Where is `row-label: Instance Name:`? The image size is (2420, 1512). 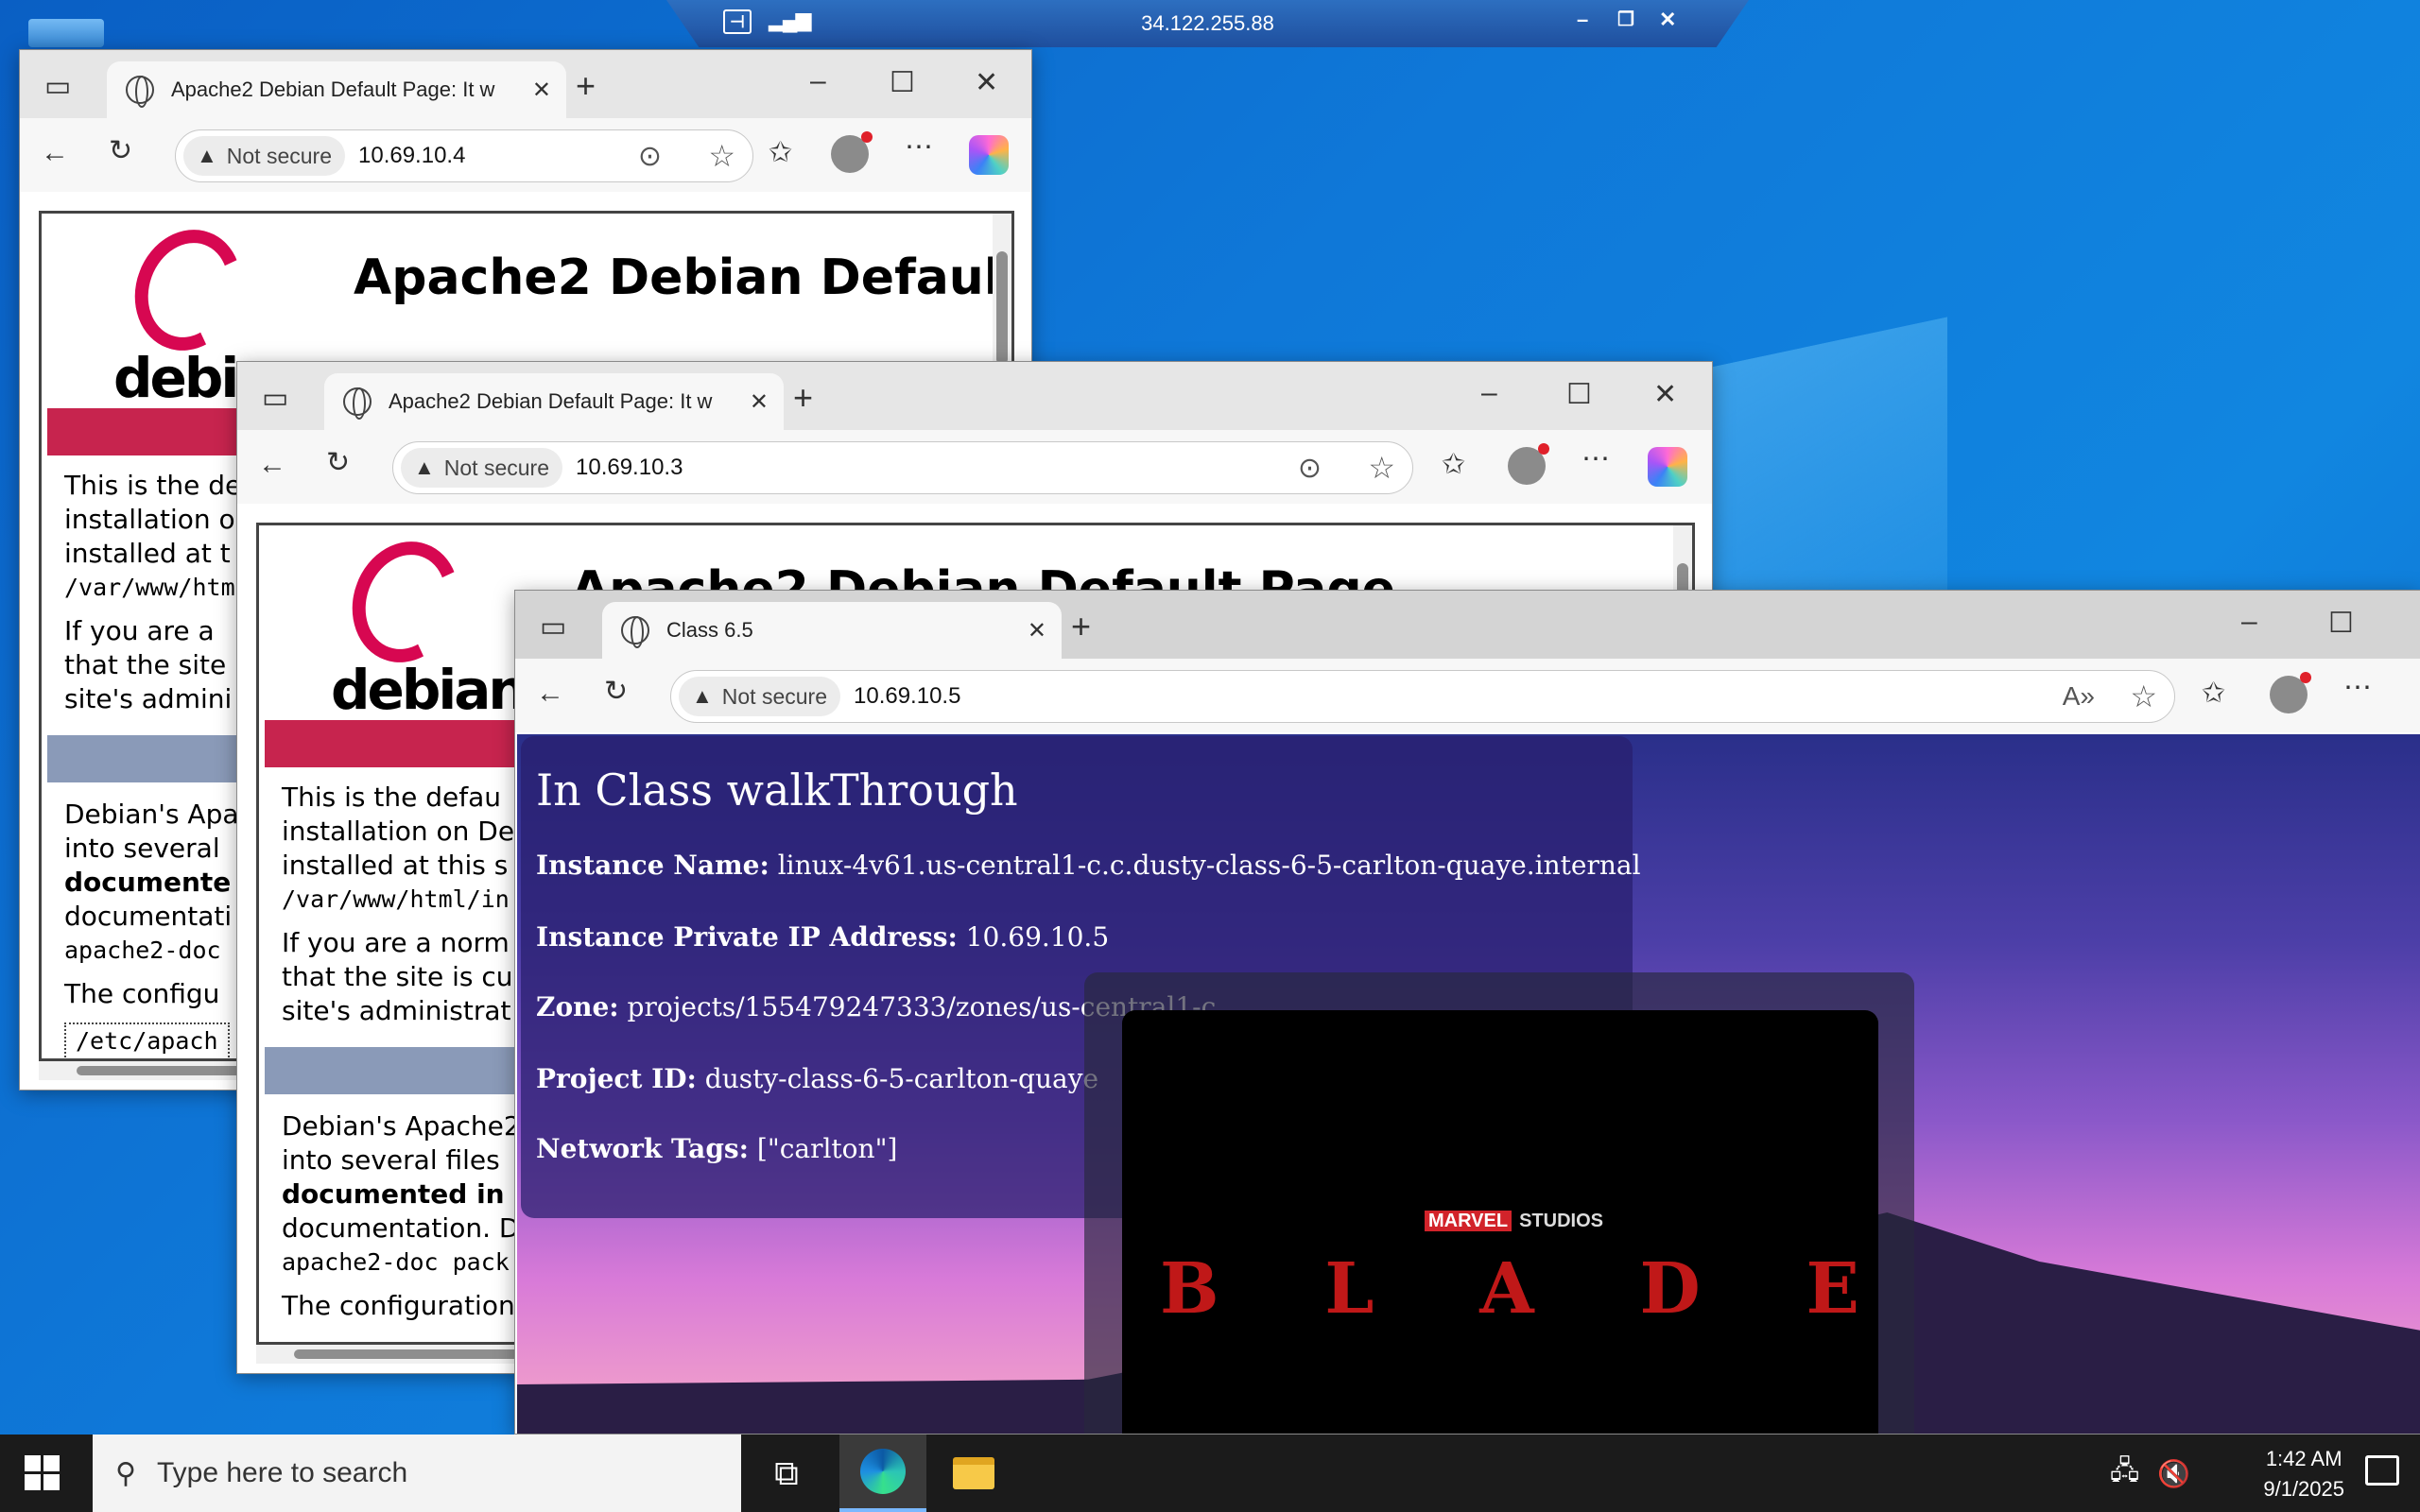 row-label: Instance Name: is located at coordinates (653, 865).